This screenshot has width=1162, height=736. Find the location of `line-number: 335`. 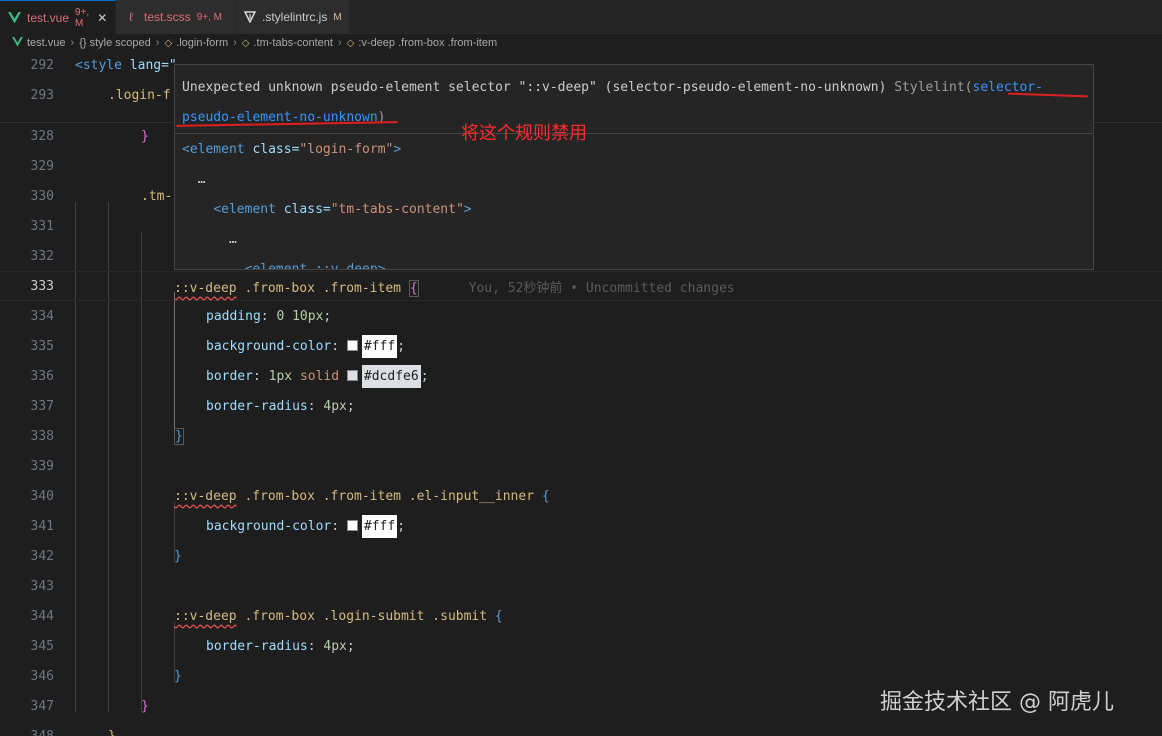

line-number: 335 is located at coordinates (42, 346).